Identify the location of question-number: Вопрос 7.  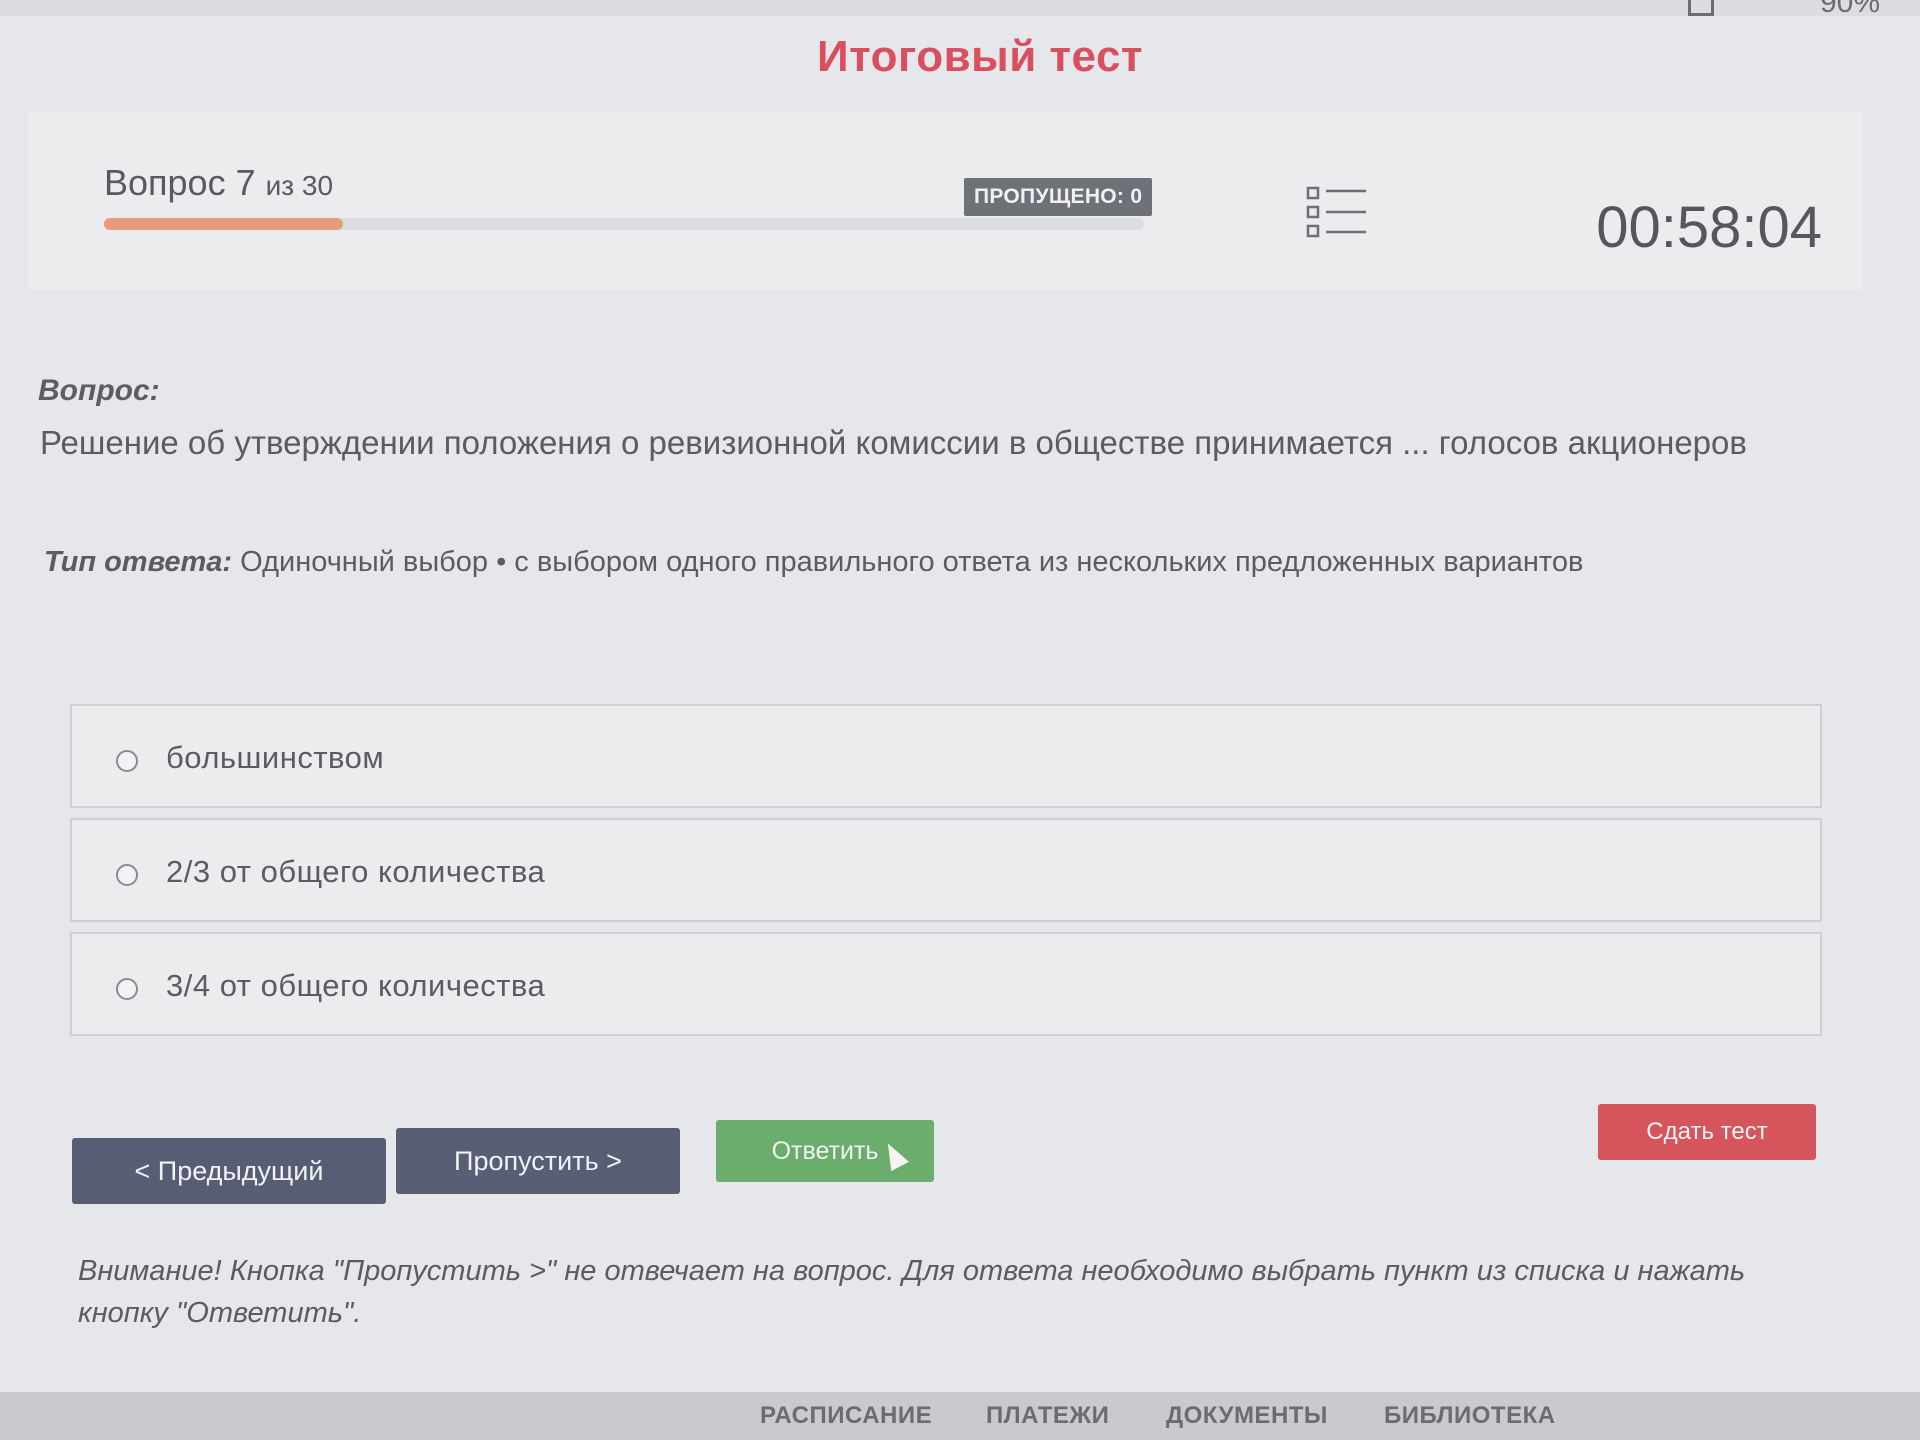
(180, 182).